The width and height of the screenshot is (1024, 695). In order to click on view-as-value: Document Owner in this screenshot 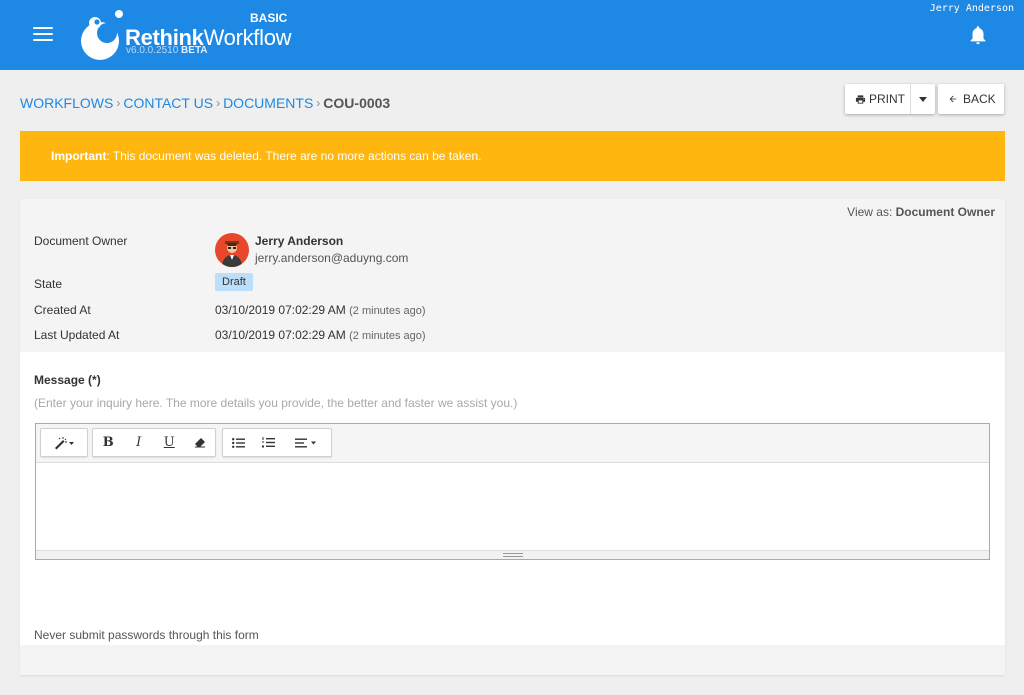, I will do `click(945, 212)`.